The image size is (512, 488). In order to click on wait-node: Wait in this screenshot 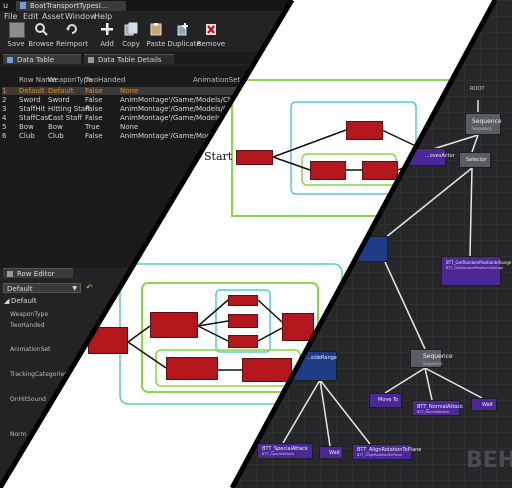, I will do `click(484, 404)`.